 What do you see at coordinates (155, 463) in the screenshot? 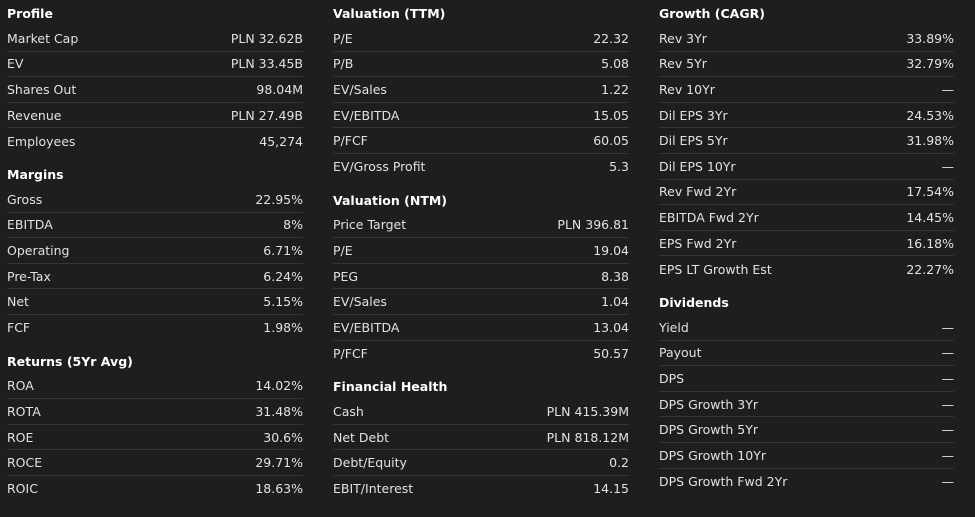
I see `metric-row: ROCE 29.71%` at bounding box center [155, 463].